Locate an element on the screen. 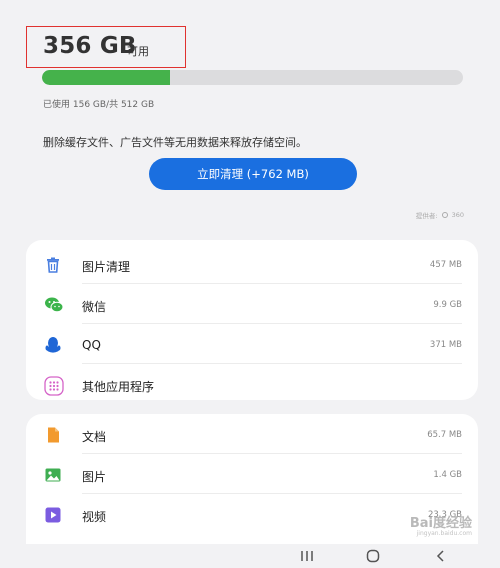  document-icon is located at coordinates (53, 435).